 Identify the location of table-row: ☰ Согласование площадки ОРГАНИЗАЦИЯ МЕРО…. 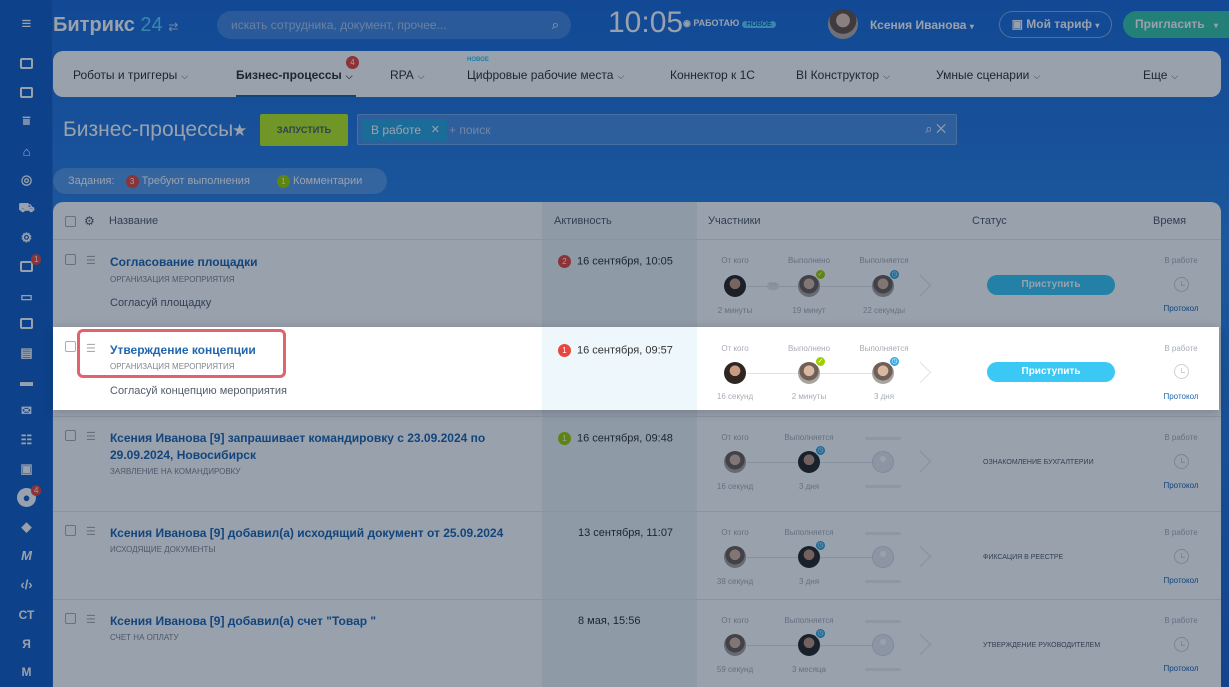
(637, 285).